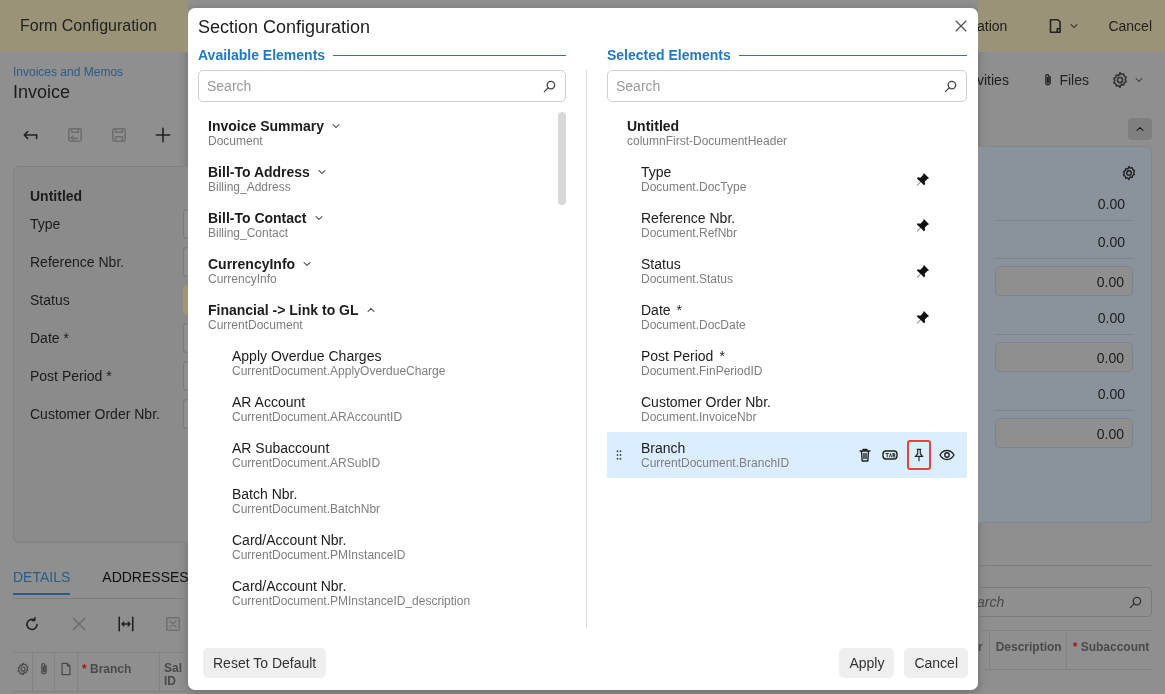  What do you see at coordinates (690, 233) in the screenshot?
I see `field-path: Document.RefNbr` at bounding box center [690, 233].